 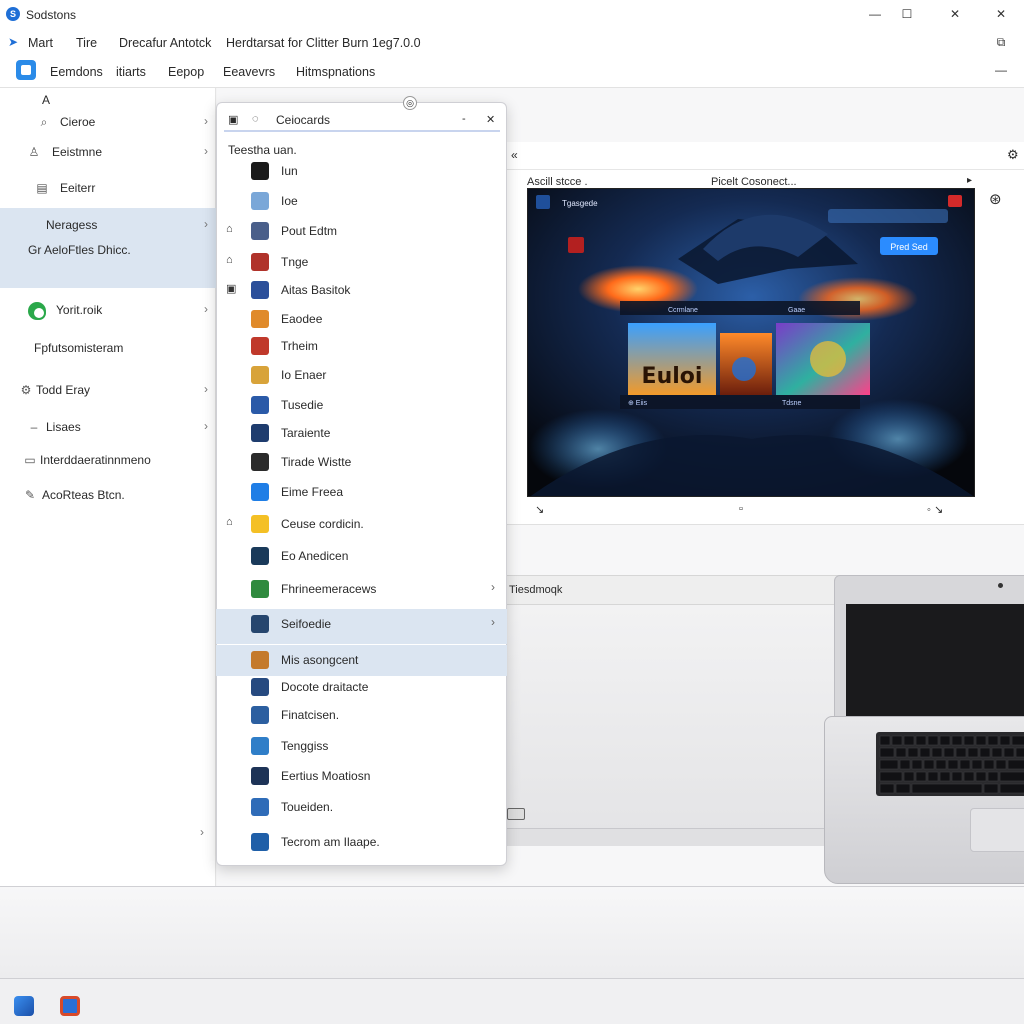 I want to click on close-button: ✕, so click(x=955, y=14).